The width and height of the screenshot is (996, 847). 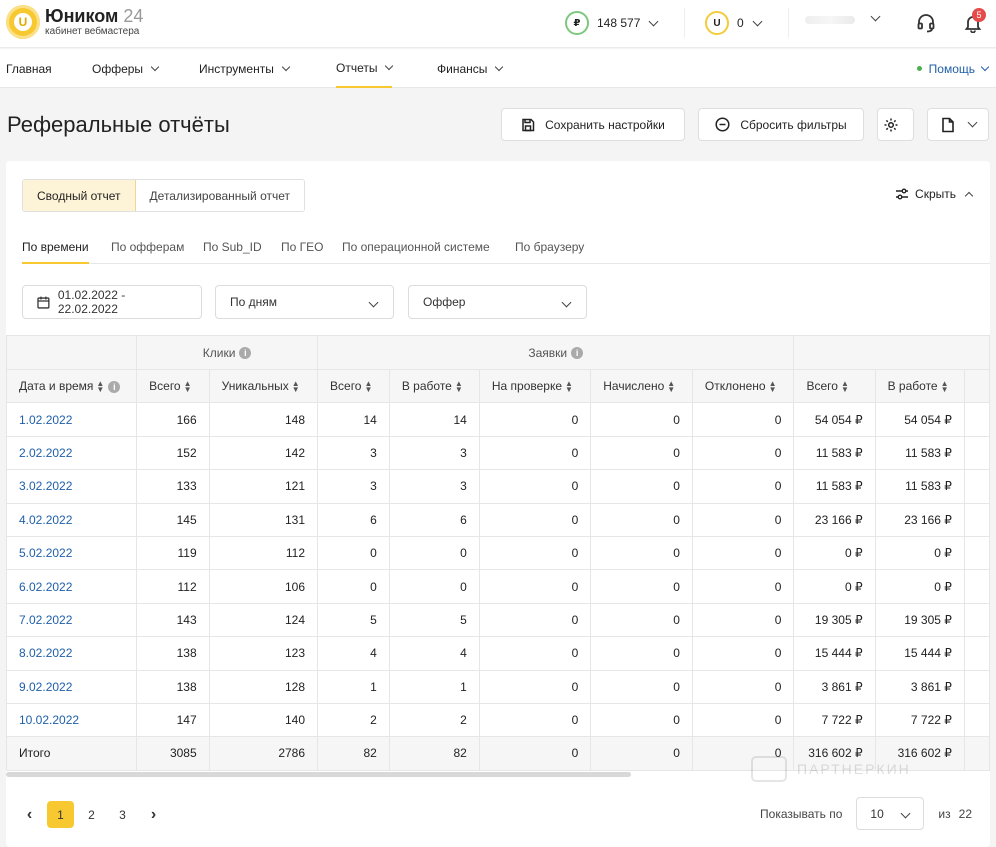 What do you see at coordinates (112, 302) in the screenshot?
I see `date-range-picker: 01.02.2022 - 22.02.2022` at bounding box center [112, 302].